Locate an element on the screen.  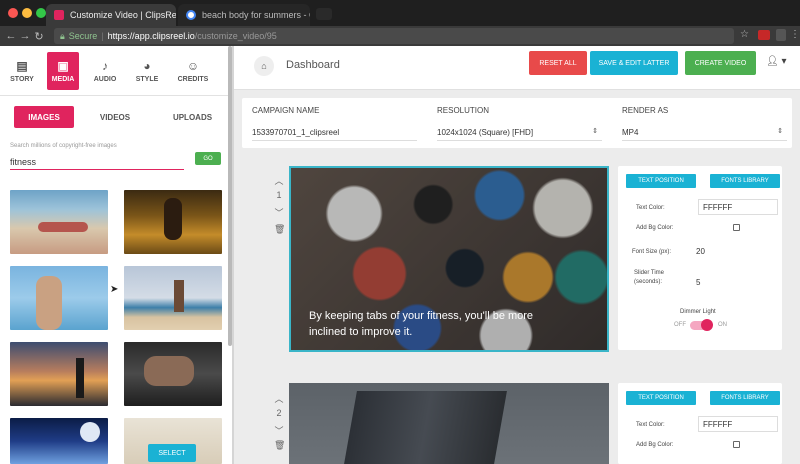
music-note-icon: ♪ is located at coordinates (105, 66).